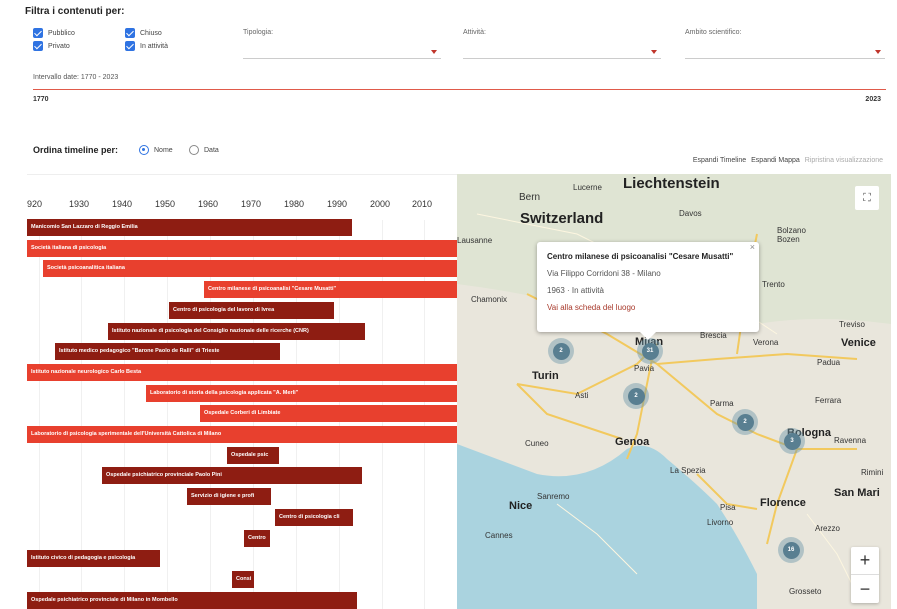  What do you see at coordinates (867, 198) in the screenshot?
I see `fullscreen-icon: ⛶` at bounding box center [867, 198].